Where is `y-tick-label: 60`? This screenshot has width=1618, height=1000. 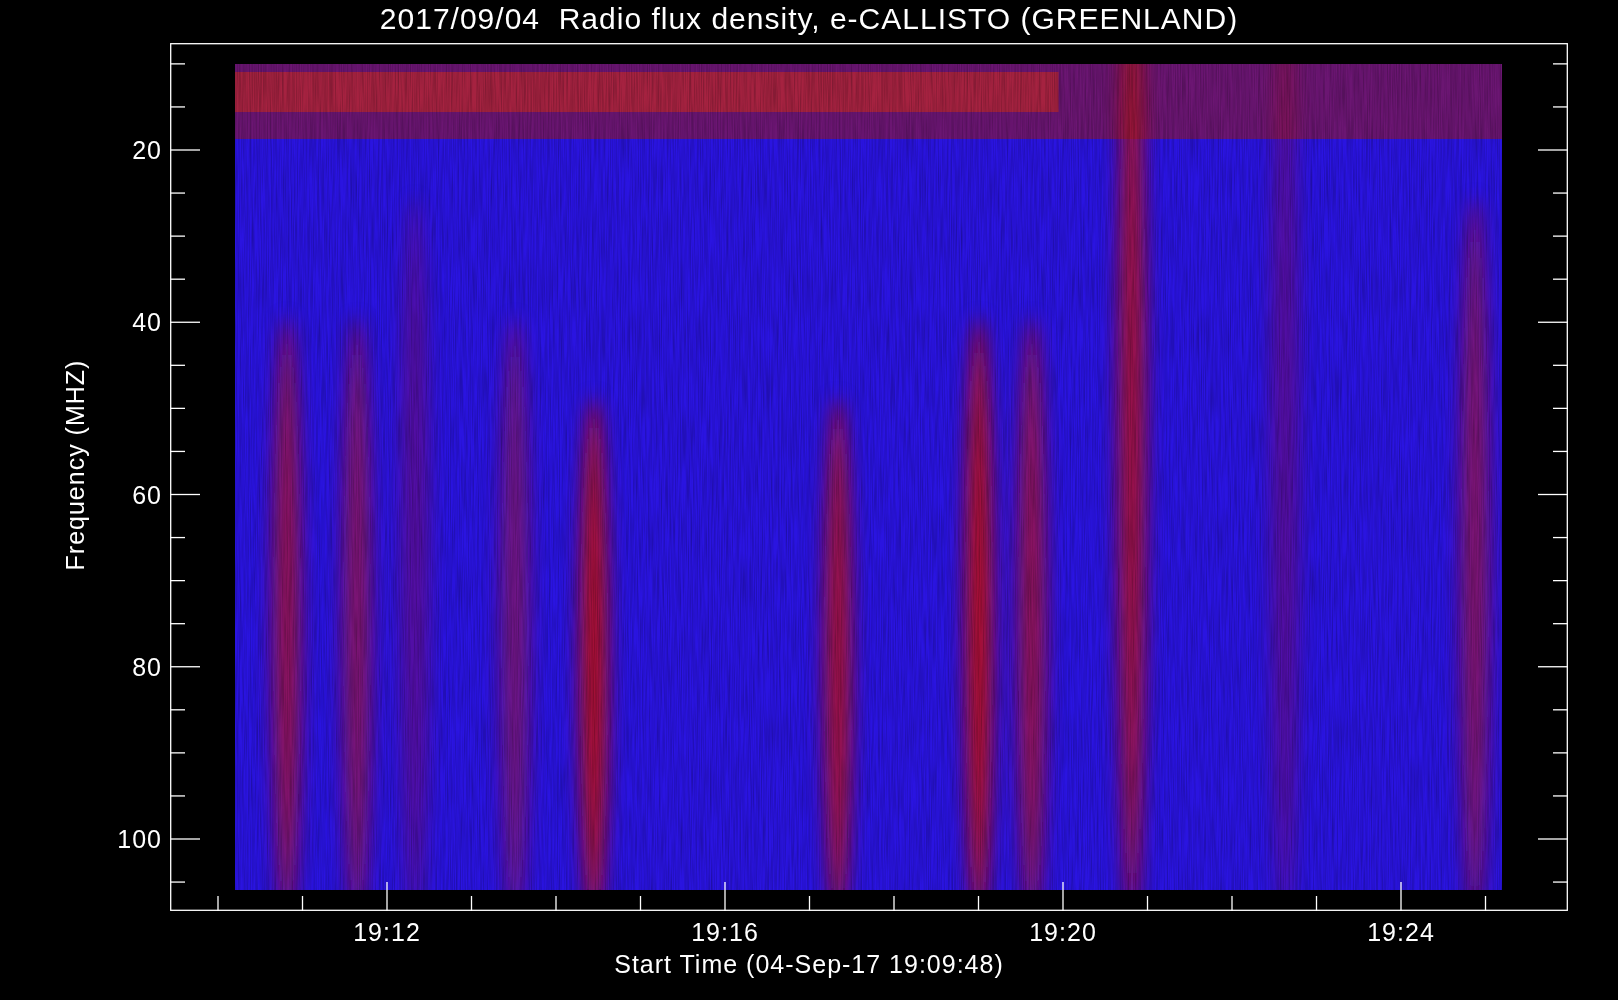
y-tick-label: 60 is located at coordinates (147, 494).